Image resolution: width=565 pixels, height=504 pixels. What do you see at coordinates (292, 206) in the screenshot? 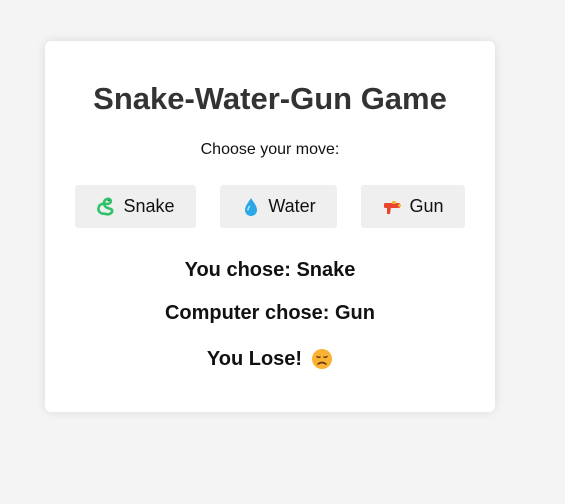
I see `water-button-label: Water` at bounding box center [292, 206].